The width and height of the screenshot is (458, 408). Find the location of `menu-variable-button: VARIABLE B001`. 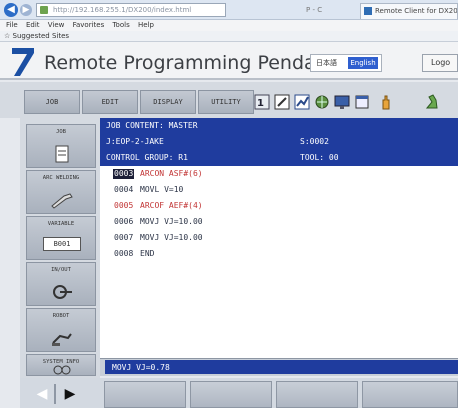

menu-variable-button: VARIABLE B001 is located at coordinates (61, 238).